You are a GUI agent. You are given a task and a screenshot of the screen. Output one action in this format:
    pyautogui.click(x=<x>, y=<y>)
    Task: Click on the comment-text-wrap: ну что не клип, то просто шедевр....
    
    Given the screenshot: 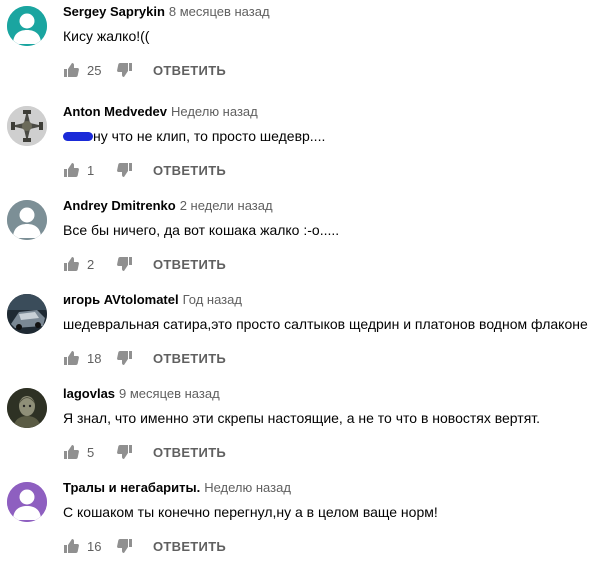 What is the action you would take?
    pyautogui.click(x=194, y=136)
    